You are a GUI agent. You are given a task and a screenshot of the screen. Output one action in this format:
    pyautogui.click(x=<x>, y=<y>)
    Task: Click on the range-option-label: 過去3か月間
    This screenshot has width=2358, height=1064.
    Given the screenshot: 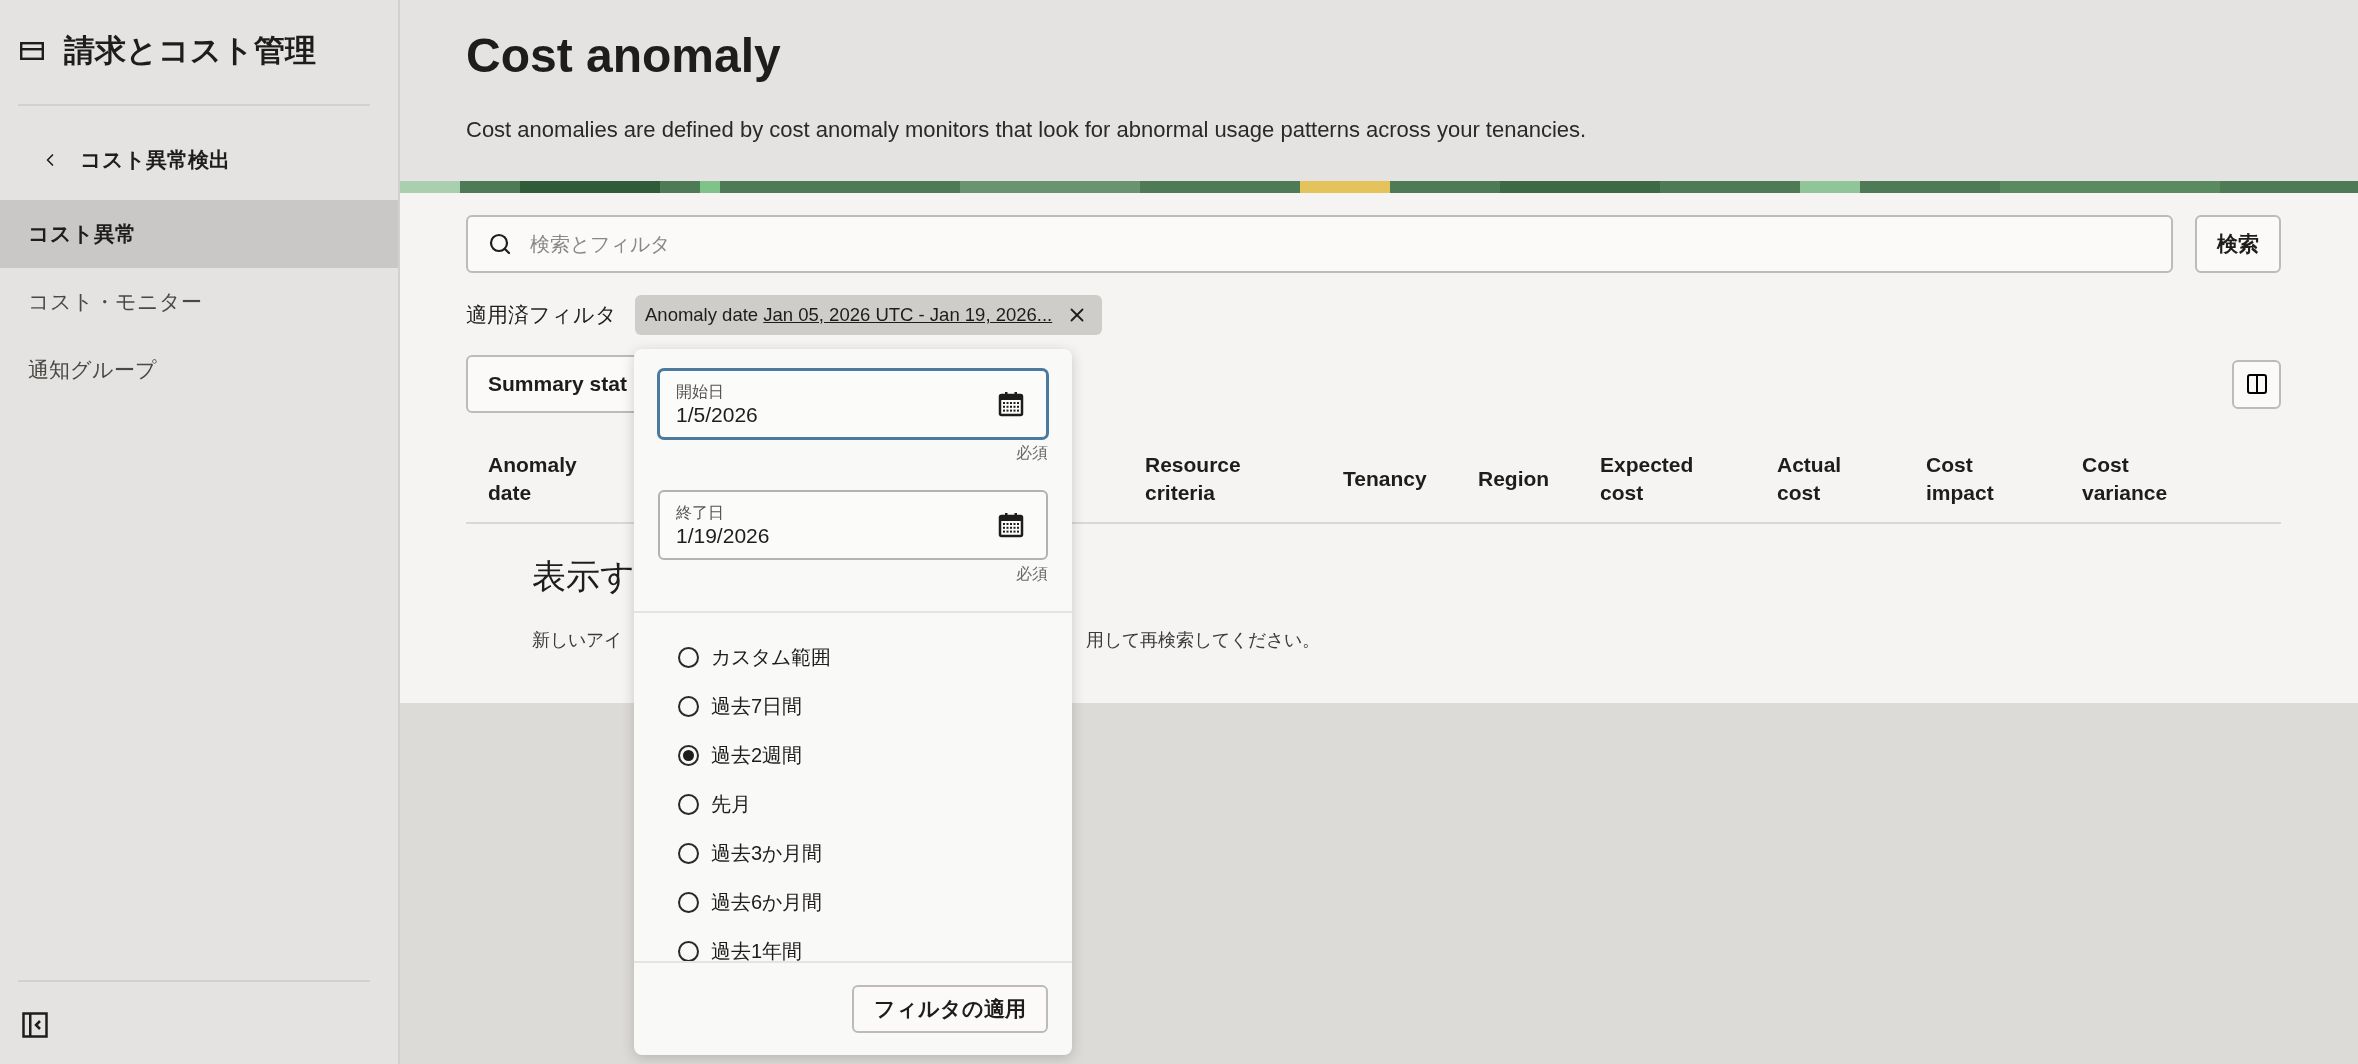 What is the action you would take?
    pyautogui.click(x=767, y=853)
    